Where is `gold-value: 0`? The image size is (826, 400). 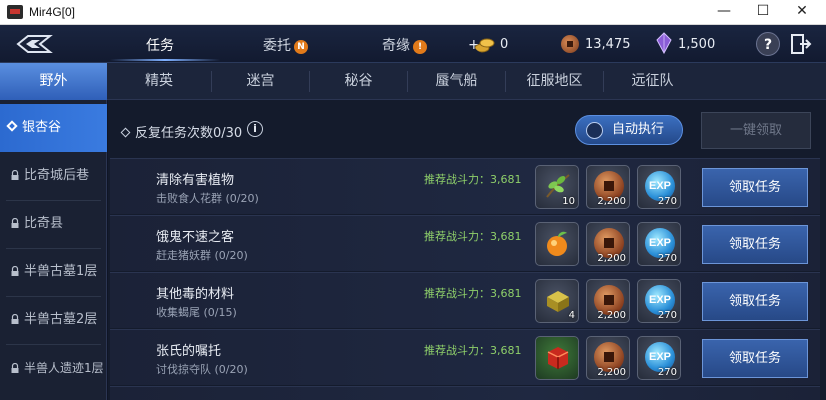
gold-value: 0 is located at coordinates (504, 44).